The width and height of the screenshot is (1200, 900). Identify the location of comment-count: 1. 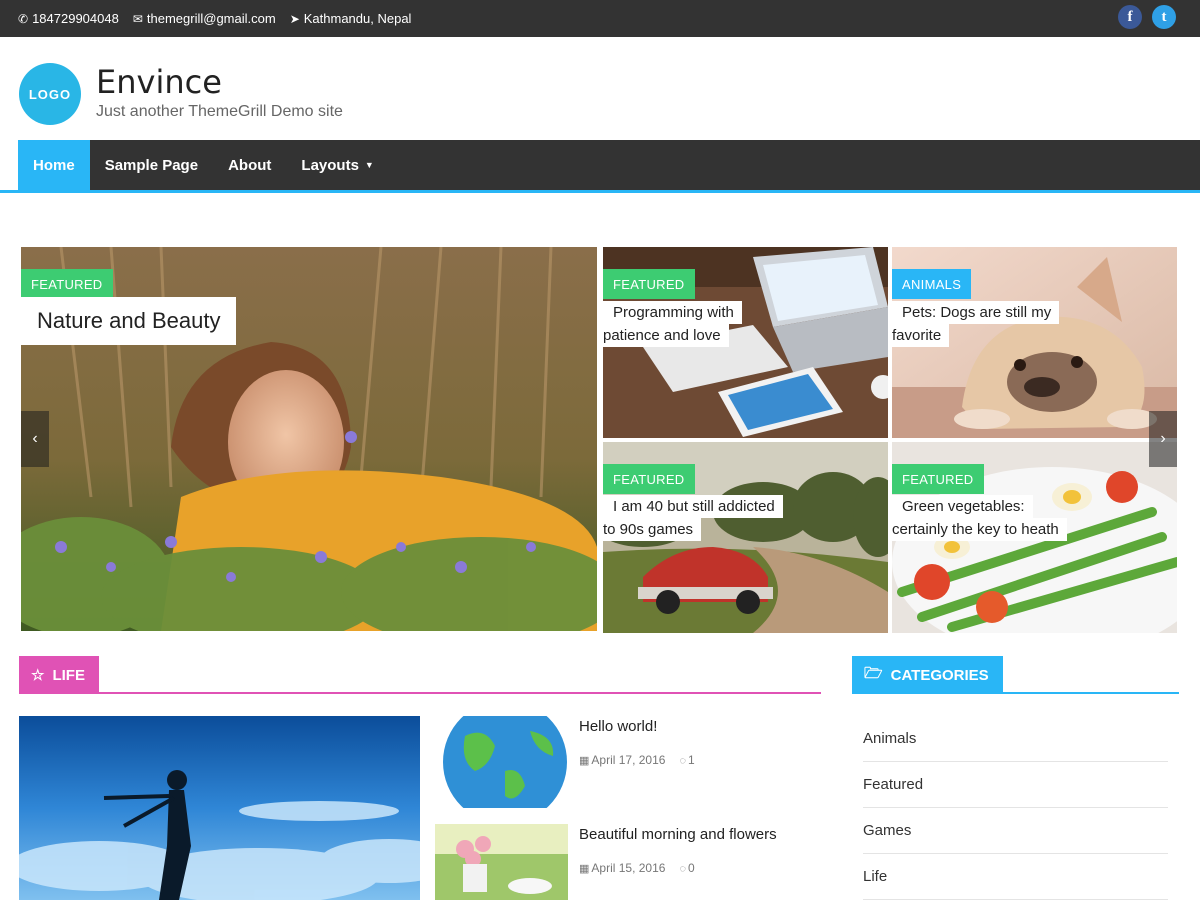
(691, 760).